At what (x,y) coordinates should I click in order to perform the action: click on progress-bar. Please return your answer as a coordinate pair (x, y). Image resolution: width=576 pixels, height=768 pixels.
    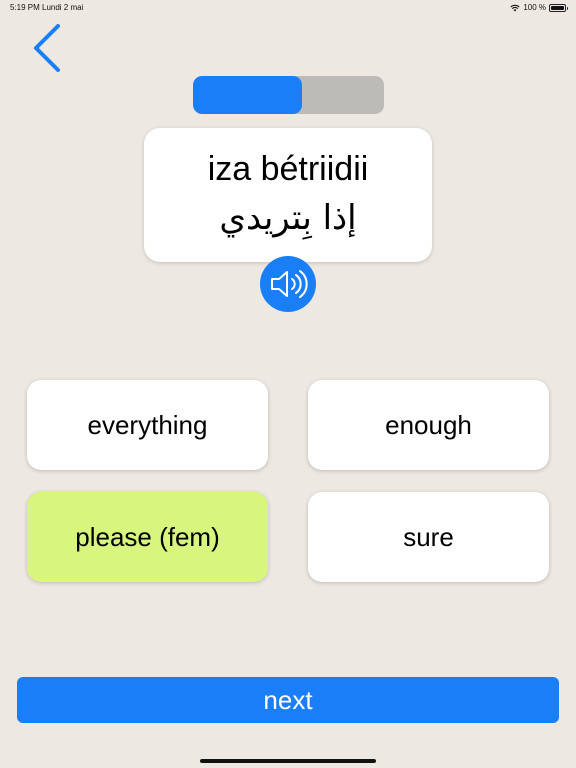
    Looking at the image, I should click on (288, 95).